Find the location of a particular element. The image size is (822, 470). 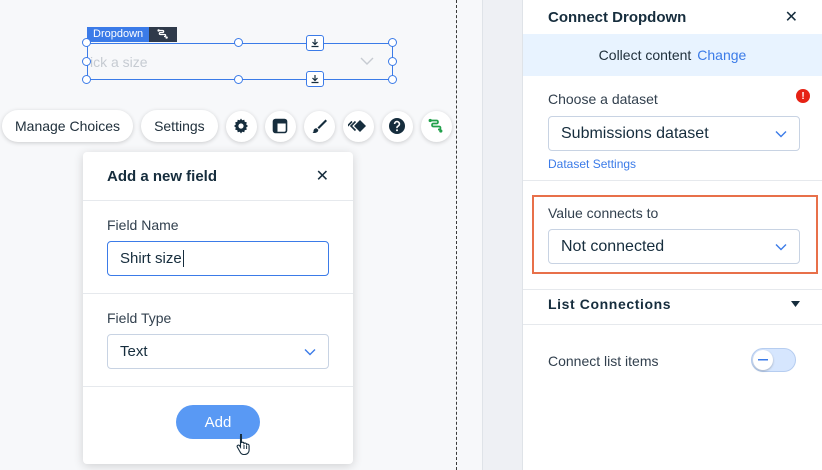

dataset-label: Choose a dataset is located at coordinates (603, 99).